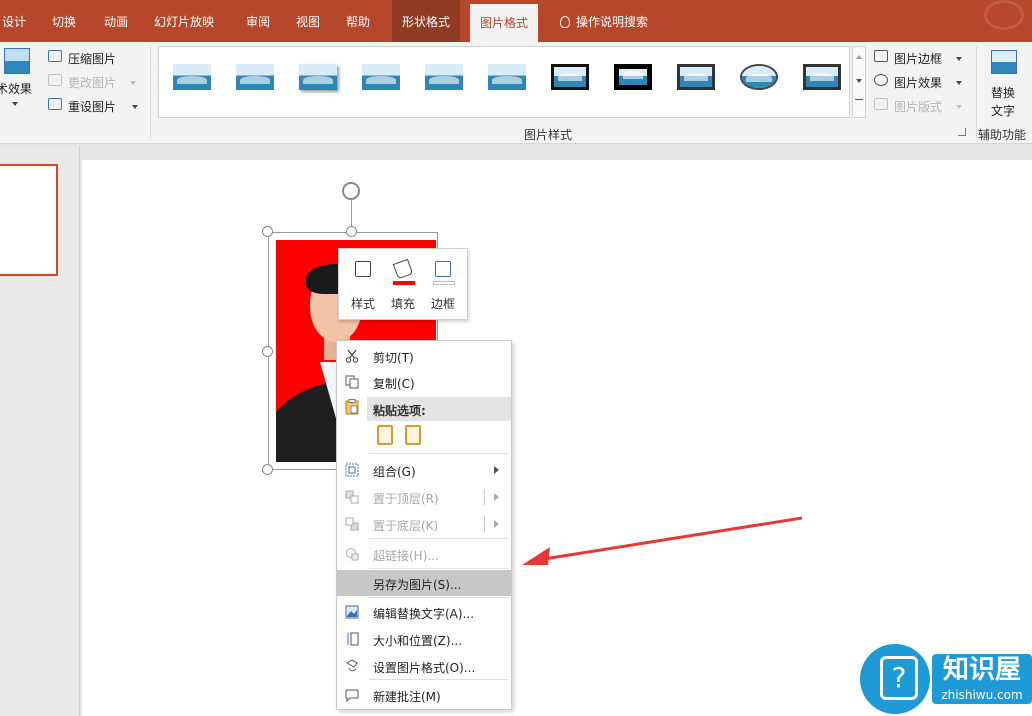 The width and height of the screenshot is (1032, 716). Describe the element at coordinates (424, 524) in the screenshot. I see `menu-send-to-back: 置于底层(K)` at that location.